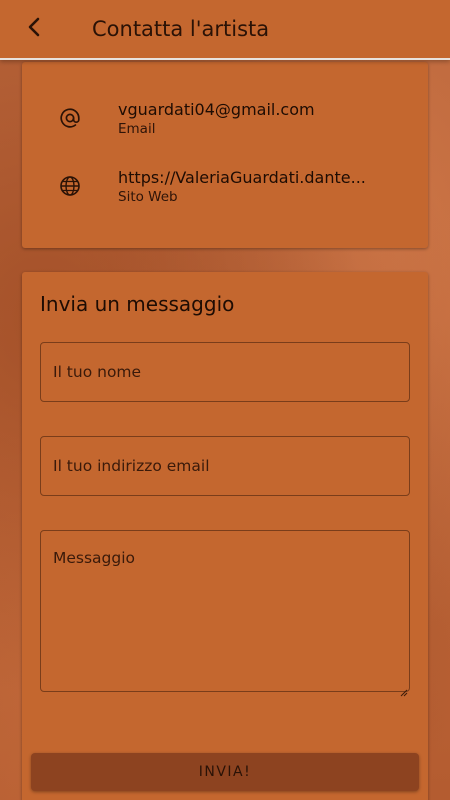 Image resolution: width=450 pixels, height=800 pixels. What do you see at coordinates (137, 304) in the screenshot?
I see `form-title: Invia un messaggio` at bounding box center [137, 304].